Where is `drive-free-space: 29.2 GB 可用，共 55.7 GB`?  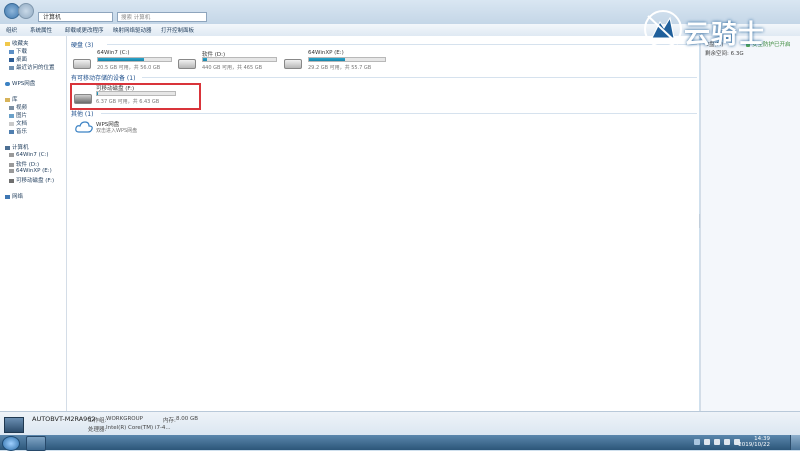 drive-free-space: 29.2 GB 可用，共 55.7 GB is located at coordinates (340, 68).